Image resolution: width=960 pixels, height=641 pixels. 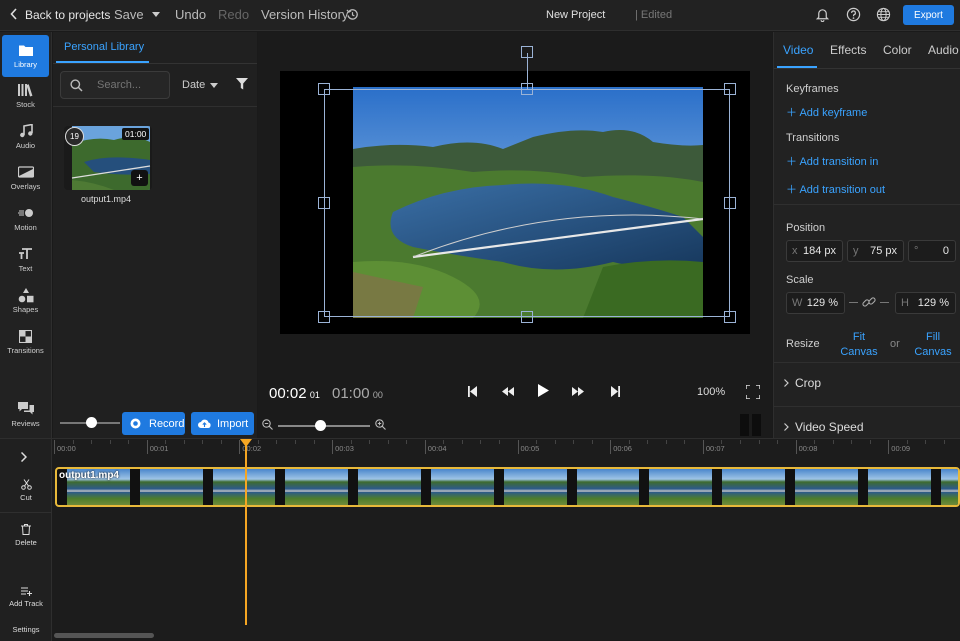 What do you see at coordinates (267, 424) in the screenshot?
I see `zoom-out-icon` at bounding box center [267, 424].